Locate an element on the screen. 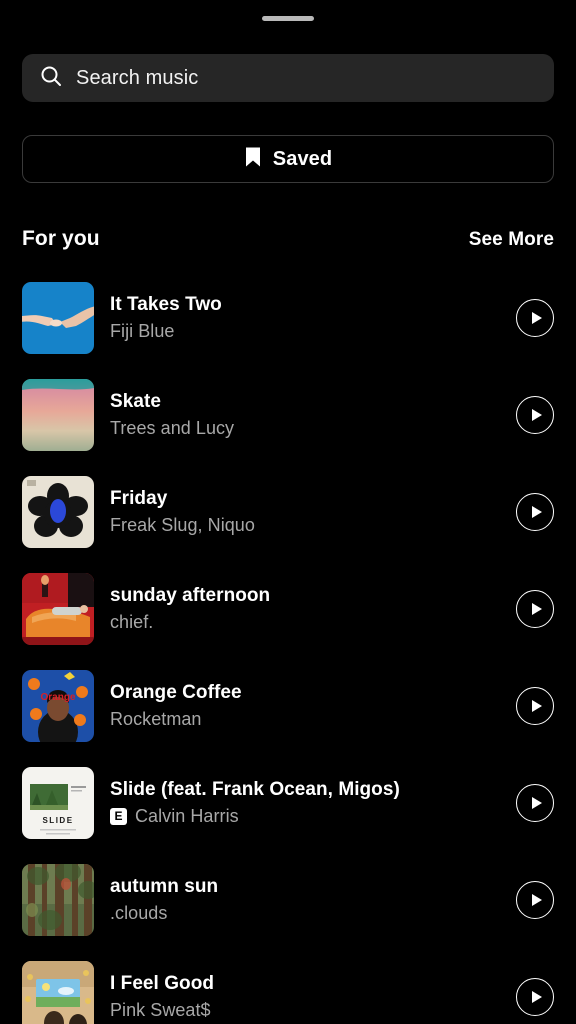 This screenshot has width=576, height=1024. artist-line: EFiji Blue is located at coordinates (305, 331).